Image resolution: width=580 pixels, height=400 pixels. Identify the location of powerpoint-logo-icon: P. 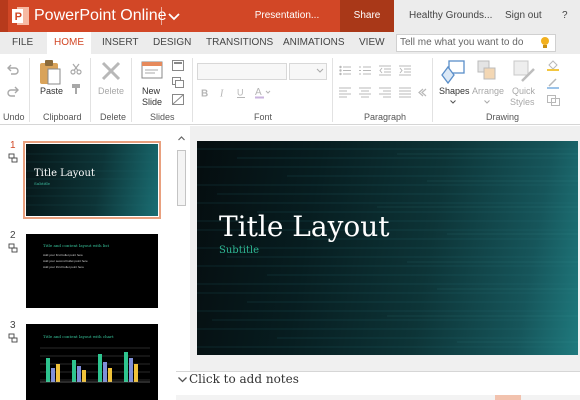
(20, 16).